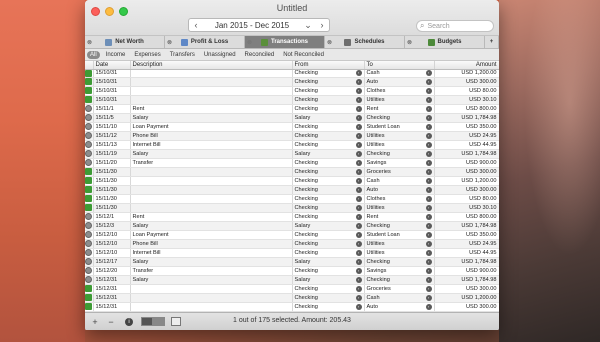 The width and height of the screenshot is (600, 342). Describe the element at coordinates (466, 154) in the screenshot. I see `amount-cell: USD 1,784.98` at that location.